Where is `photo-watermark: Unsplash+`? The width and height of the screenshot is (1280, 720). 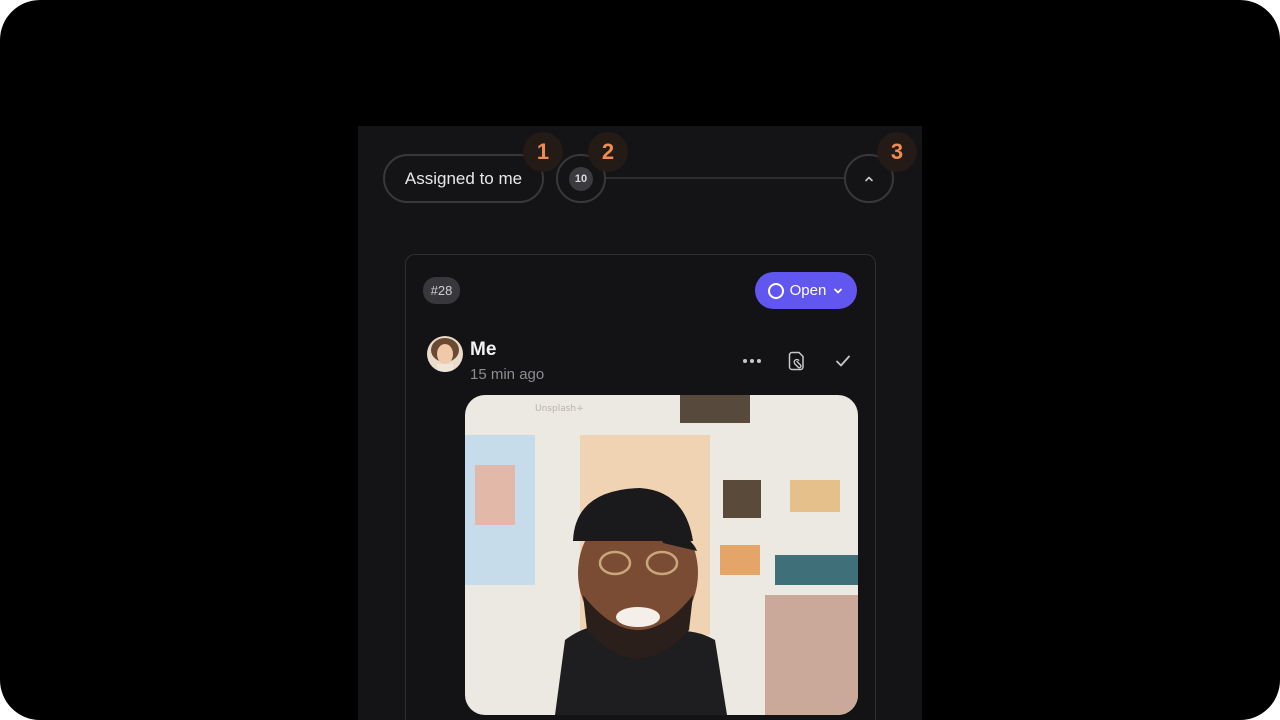
photo-watermark: Unsplash+ is located at coordinates (559, 409).